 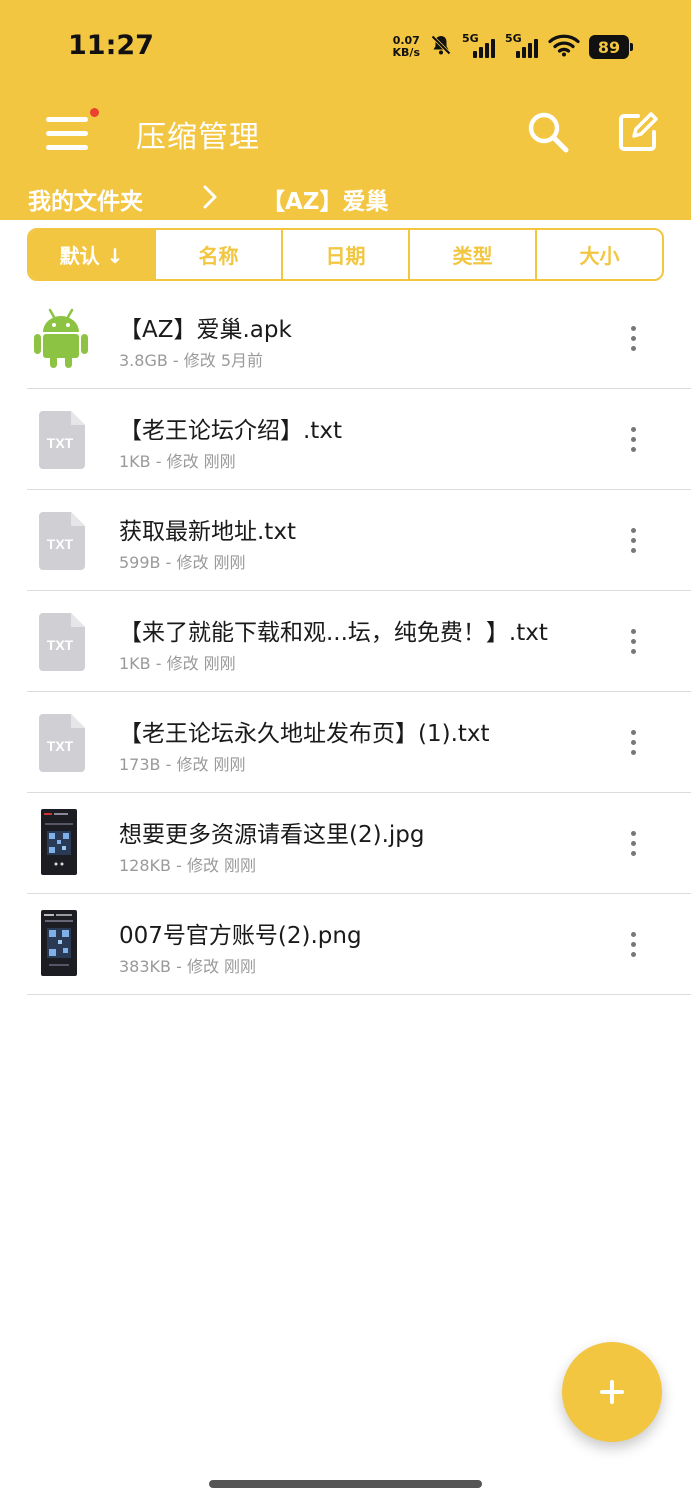 What do you see at coordinates (598, 254) in the screenshot?
I see `sort-tab-size: 大小` at bounding box center [598, 254].